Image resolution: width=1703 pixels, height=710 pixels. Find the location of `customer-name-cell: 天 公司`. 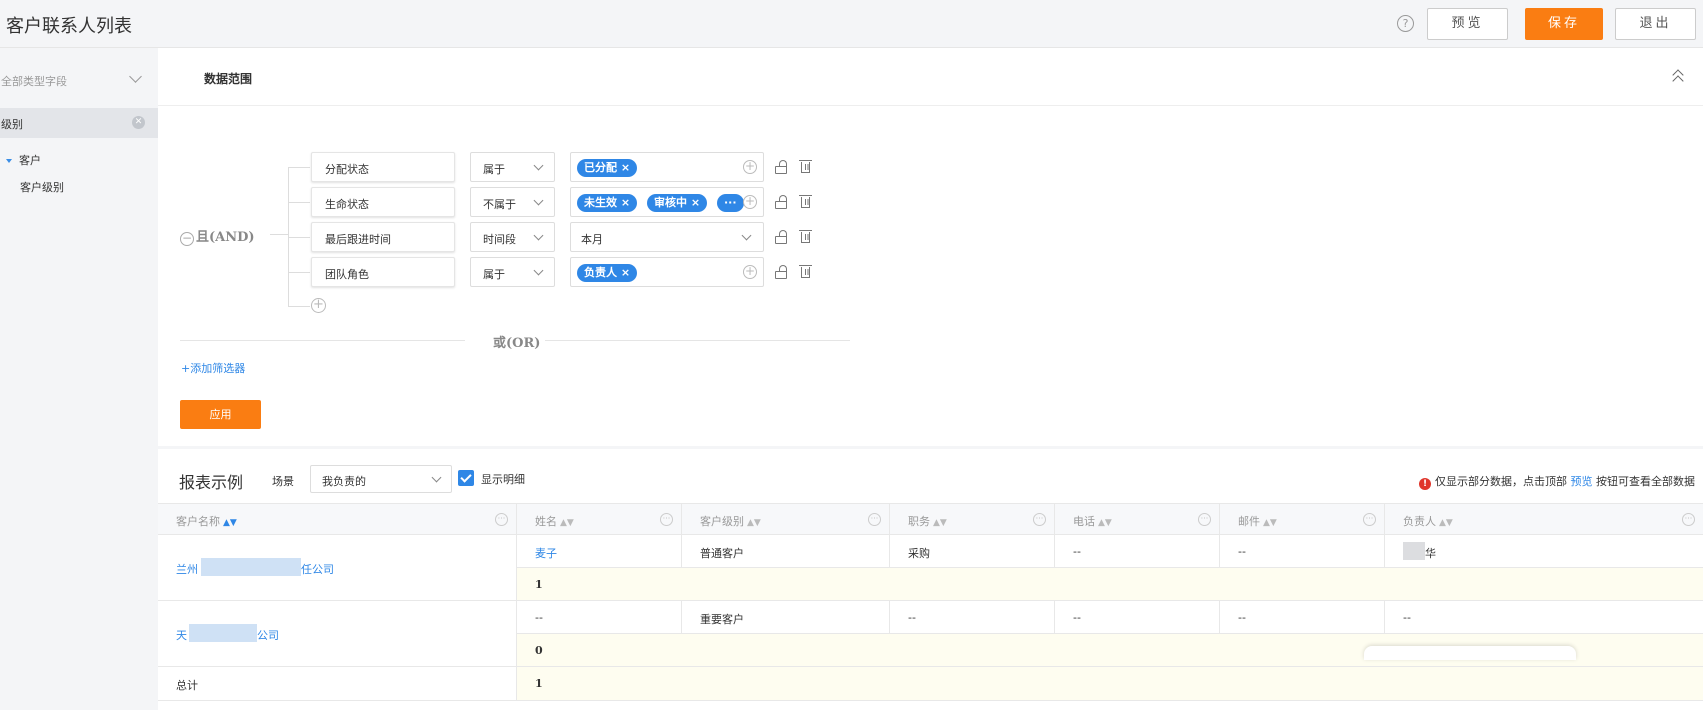

customer-name-cell: 天 公司 is located at coordinates (337, 634).